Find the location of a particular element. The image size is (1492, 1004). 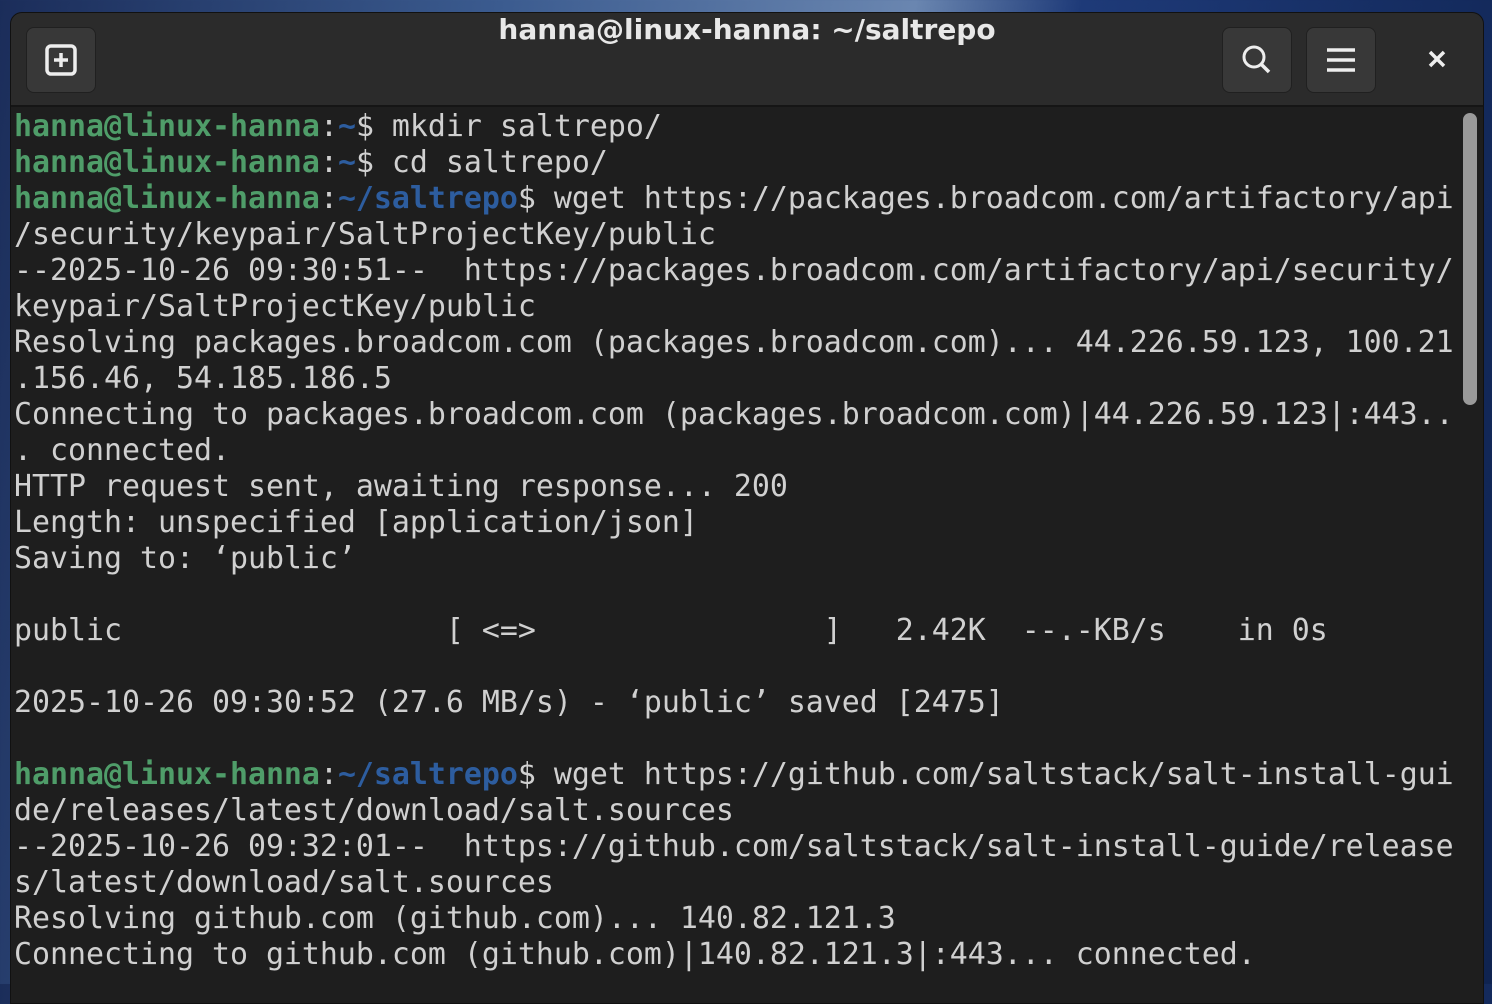

line-text: .156.46, 54.185.186.5 is located at coordinates (203, 378).